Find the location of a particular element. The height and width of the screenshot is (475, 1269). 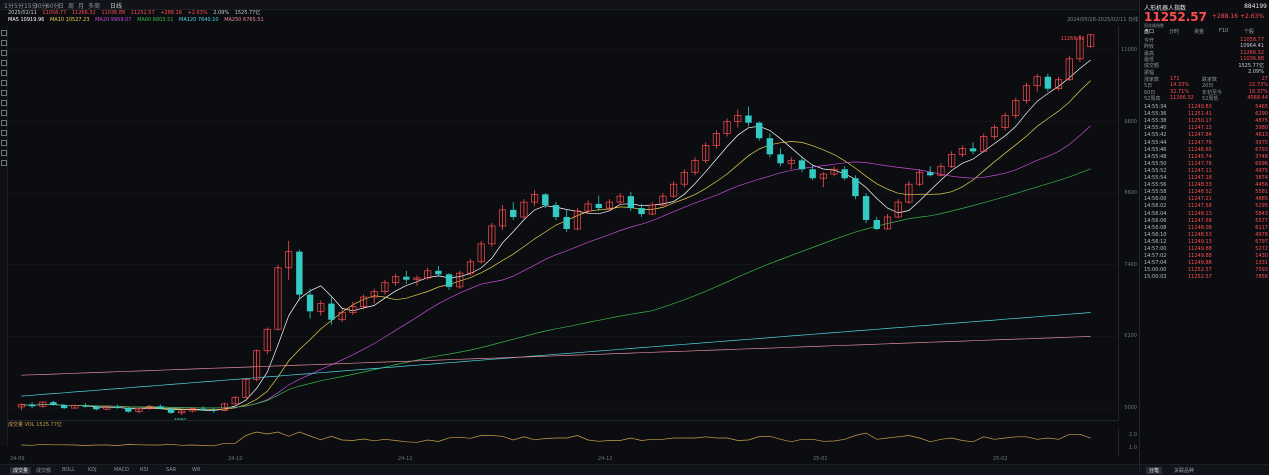

tick-row: 14:55:40 11247.12 3980 is located at coordinates (1206, 128).